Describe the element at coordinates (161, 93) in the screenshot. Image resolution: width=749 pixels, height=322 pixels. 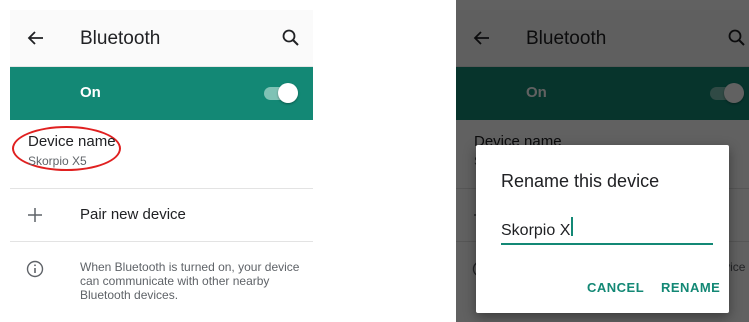
I see `bluetooth-master-switch-bar: On` at that location.